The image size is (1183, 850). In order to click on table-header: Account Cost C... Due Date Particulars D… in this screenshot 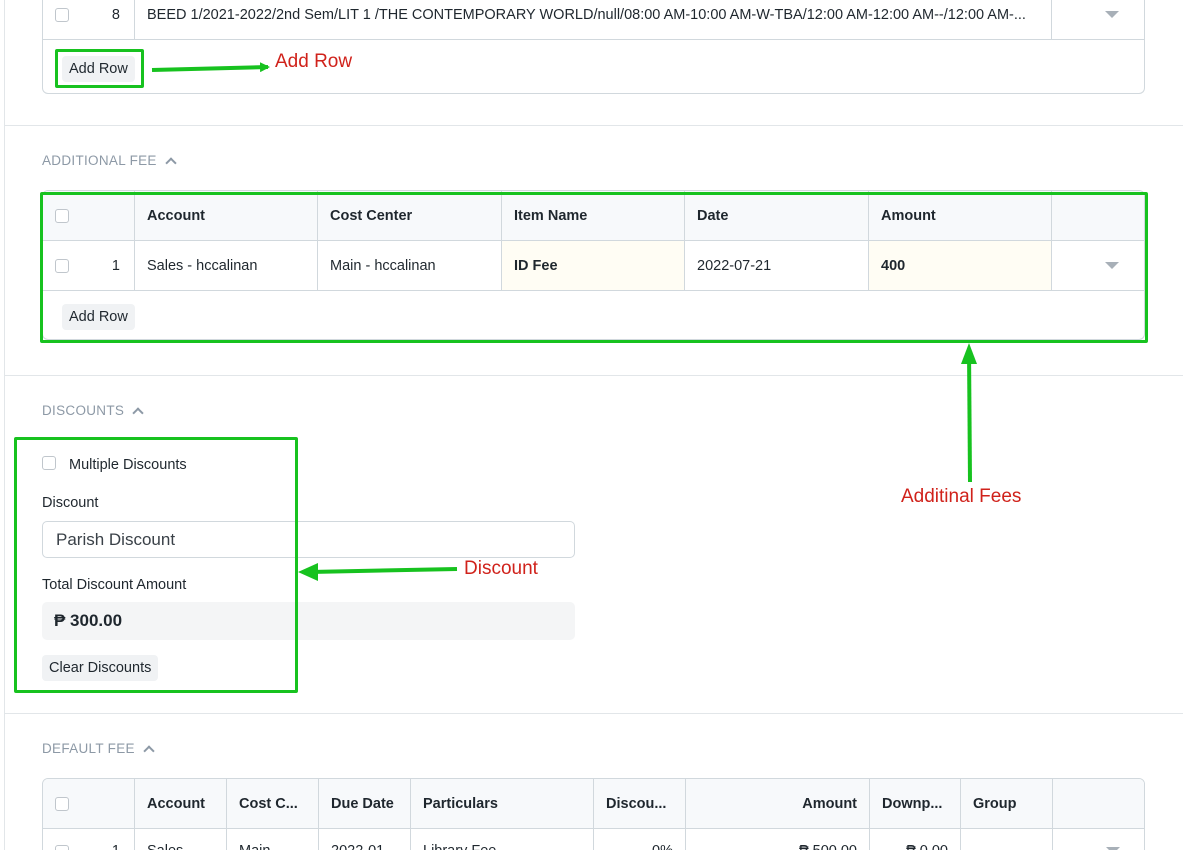, I will do `click(593, 804)`.